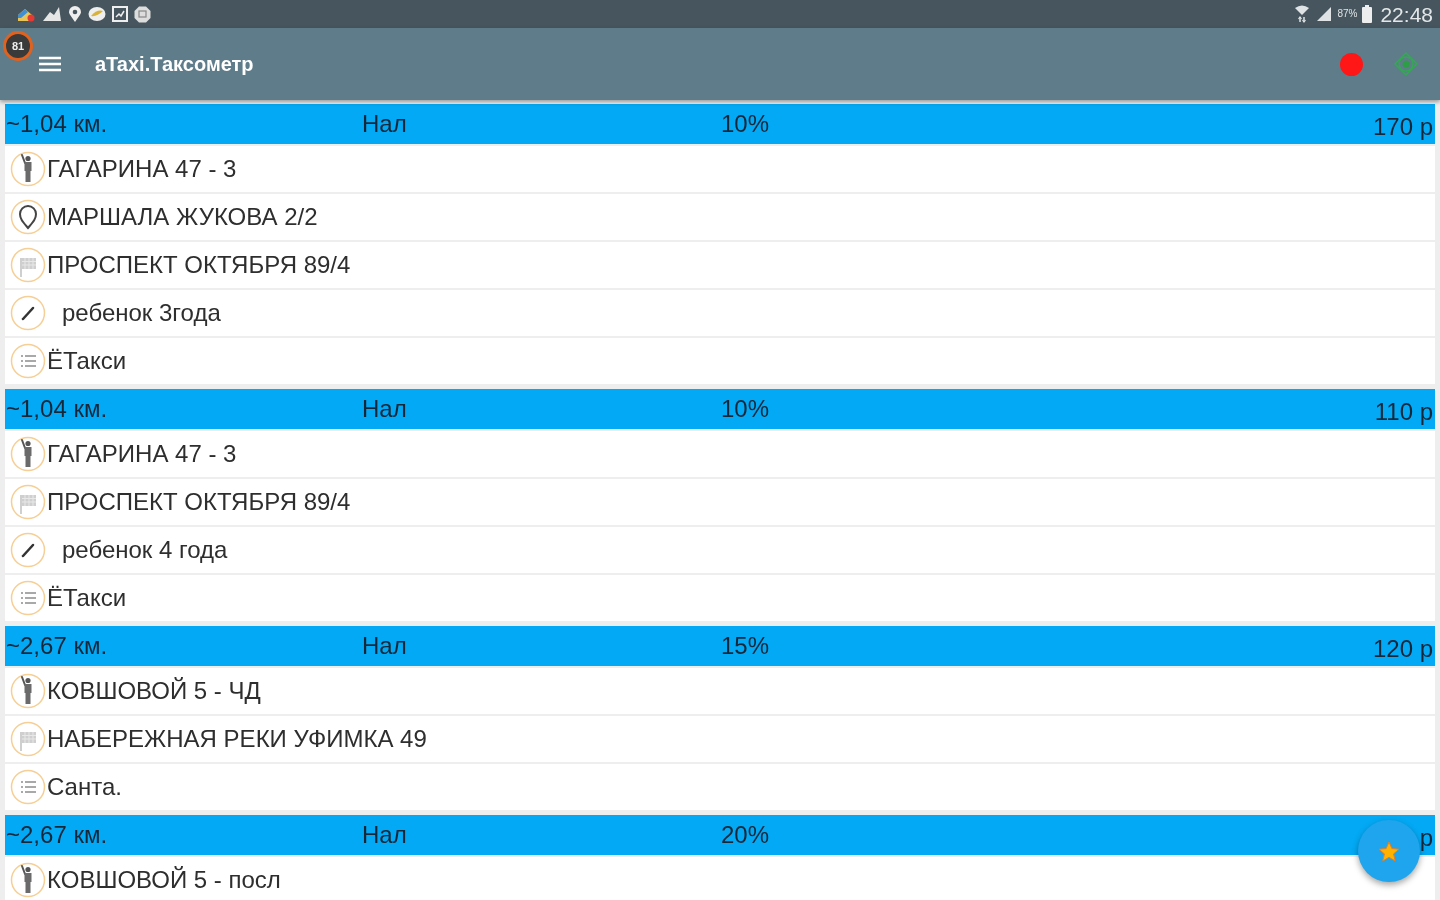  I want to click on price-text: 170 р, so click(1403, 126).